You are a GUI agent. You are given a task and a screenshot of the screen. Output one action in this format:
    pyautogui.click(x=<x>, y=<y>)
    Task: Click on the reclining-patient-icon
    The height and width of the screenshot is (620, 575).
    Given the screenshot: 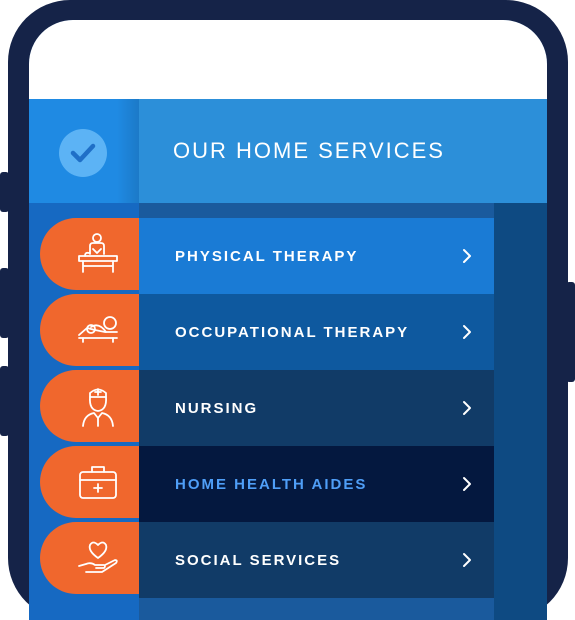 What is the action you would take?
    pyautogui.click(x=98, y=329)
    